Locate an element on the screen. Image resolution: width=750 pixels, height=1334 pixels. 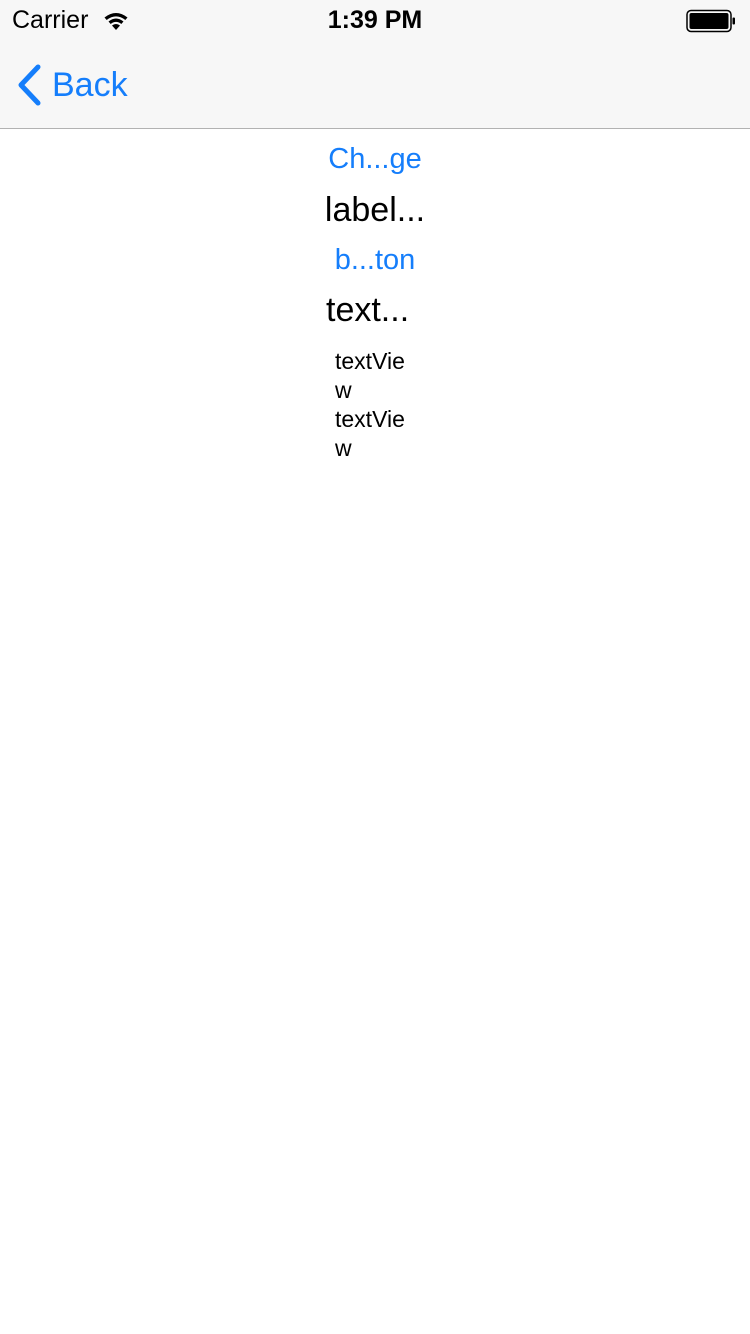
back-label: Back is located at coordinates (90, 85).